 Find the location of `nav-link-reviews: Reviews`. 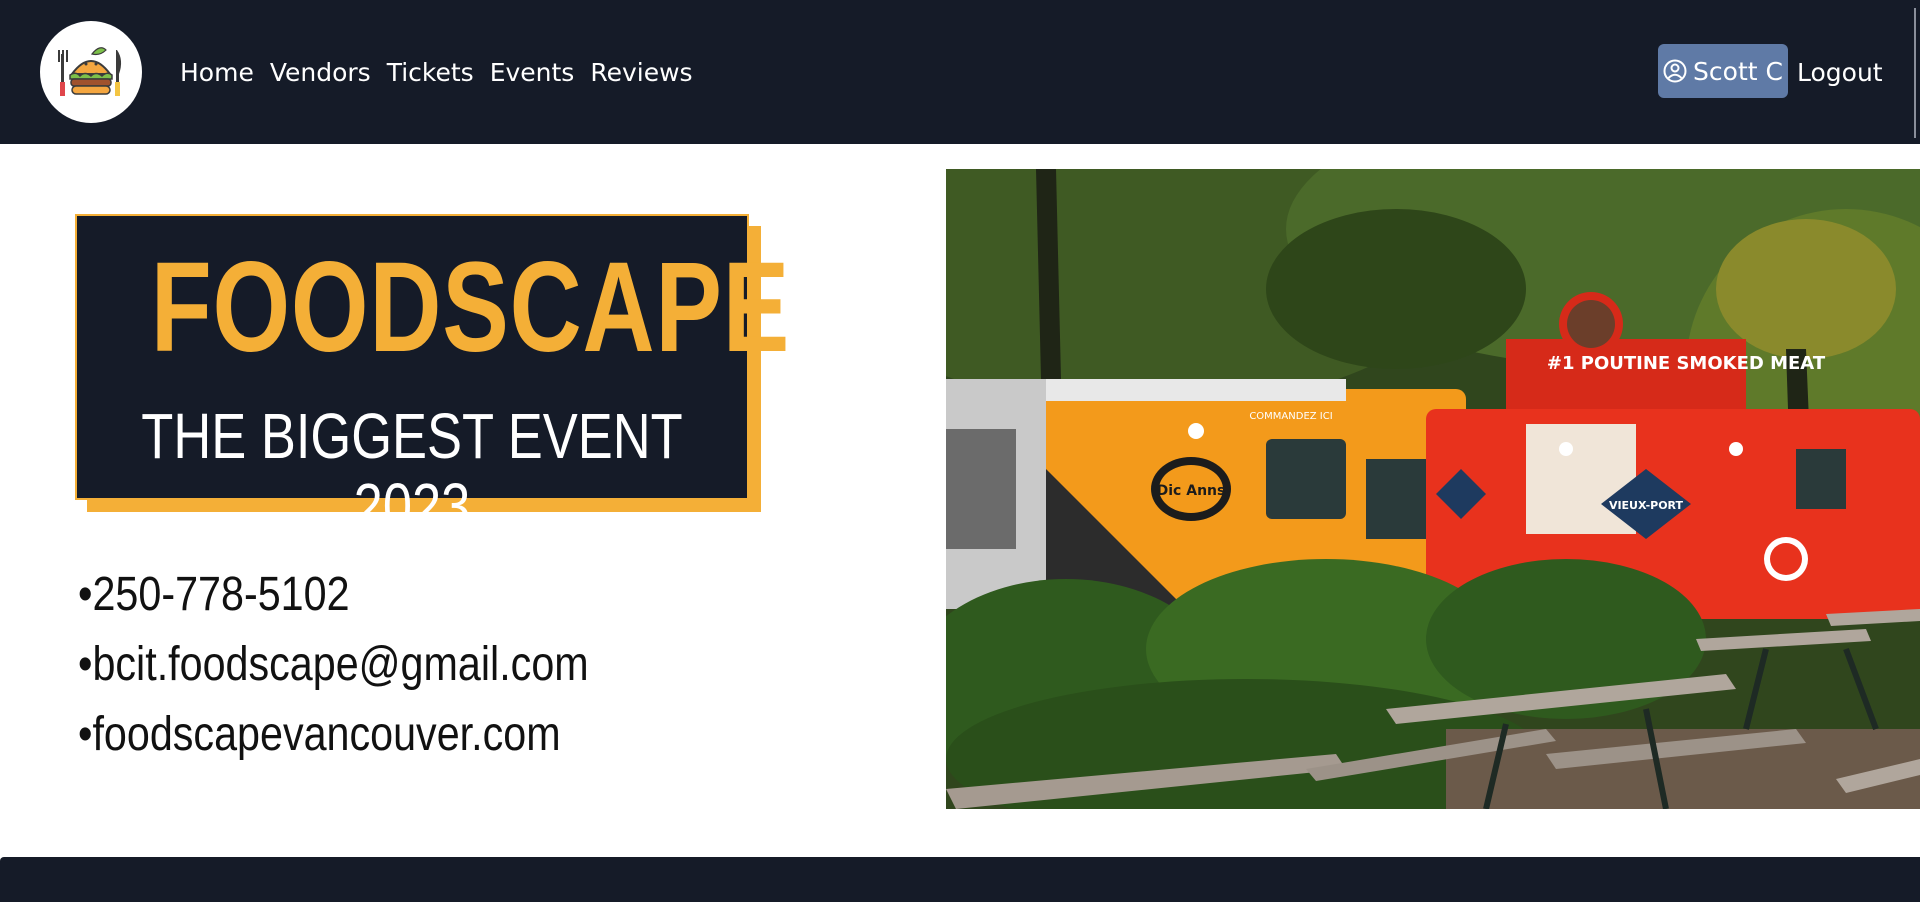

nav-link-reviews: Reviews is located at coordinates (641, 73).